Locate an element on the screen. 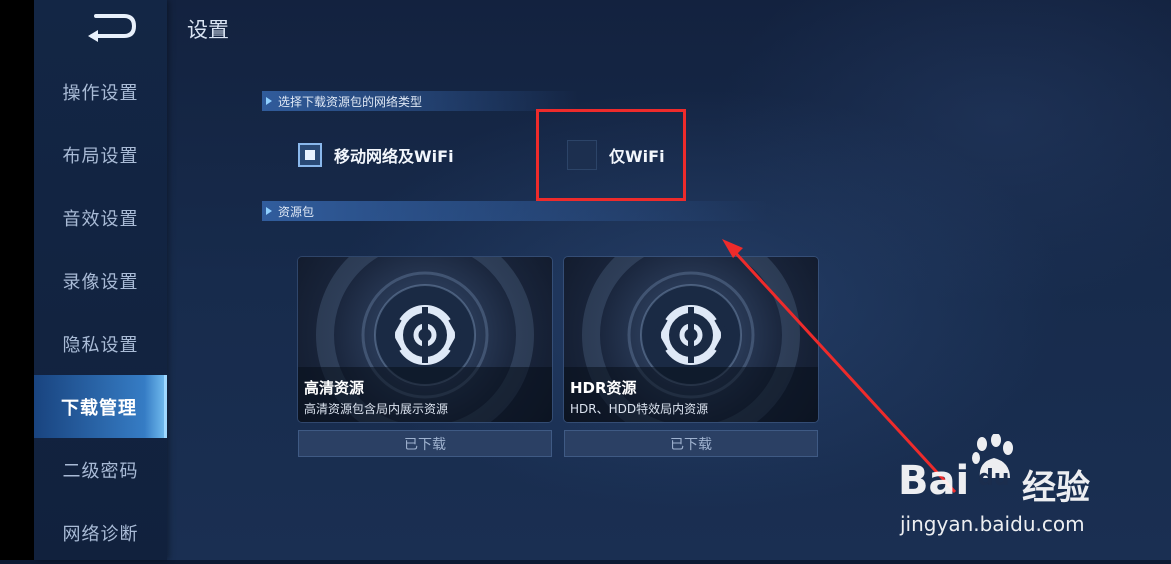  baidu-watermark: Bai du 经验 jingyan.baidu.com is located at coordinates (1008, 489).